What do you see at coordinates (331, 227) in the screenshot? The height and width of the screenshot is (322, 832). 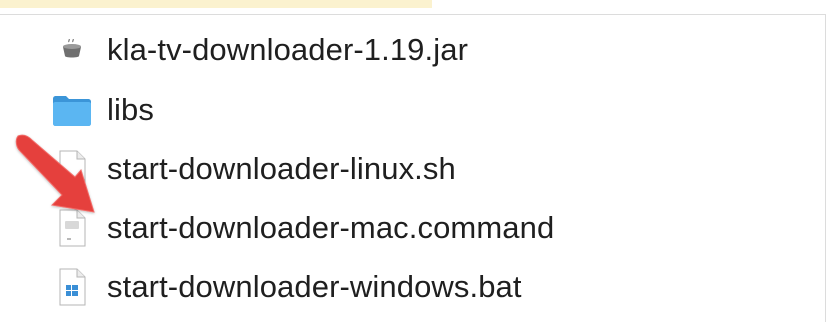 I see `file-name: start-downloader-mac.command` at bounding box center [331, 227].